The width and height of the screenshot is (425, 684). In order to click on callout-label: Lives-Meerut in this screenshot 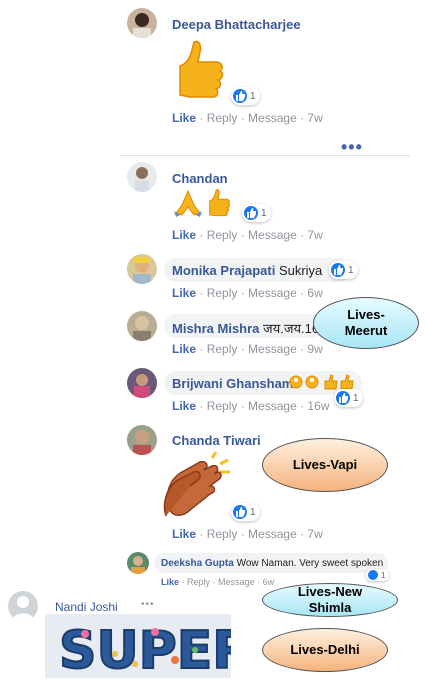, I will do `click(366, 322)`.